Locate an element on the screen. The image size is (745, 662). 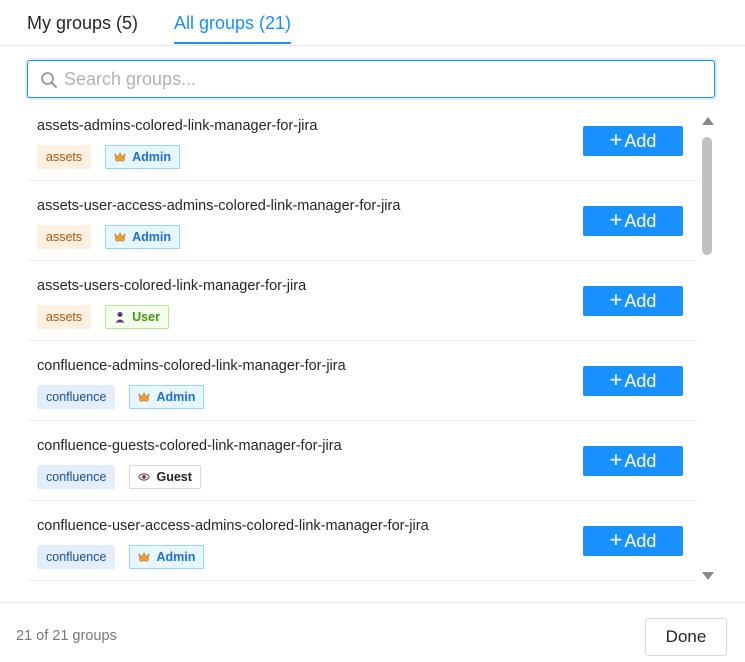
search-input is located at coordinates (384, 79).